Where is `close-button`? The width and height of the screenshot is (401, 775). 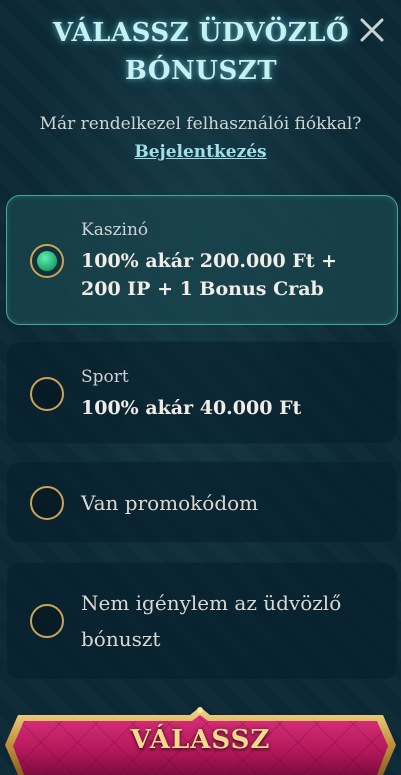
close-button is located at coordinates (372, 30).